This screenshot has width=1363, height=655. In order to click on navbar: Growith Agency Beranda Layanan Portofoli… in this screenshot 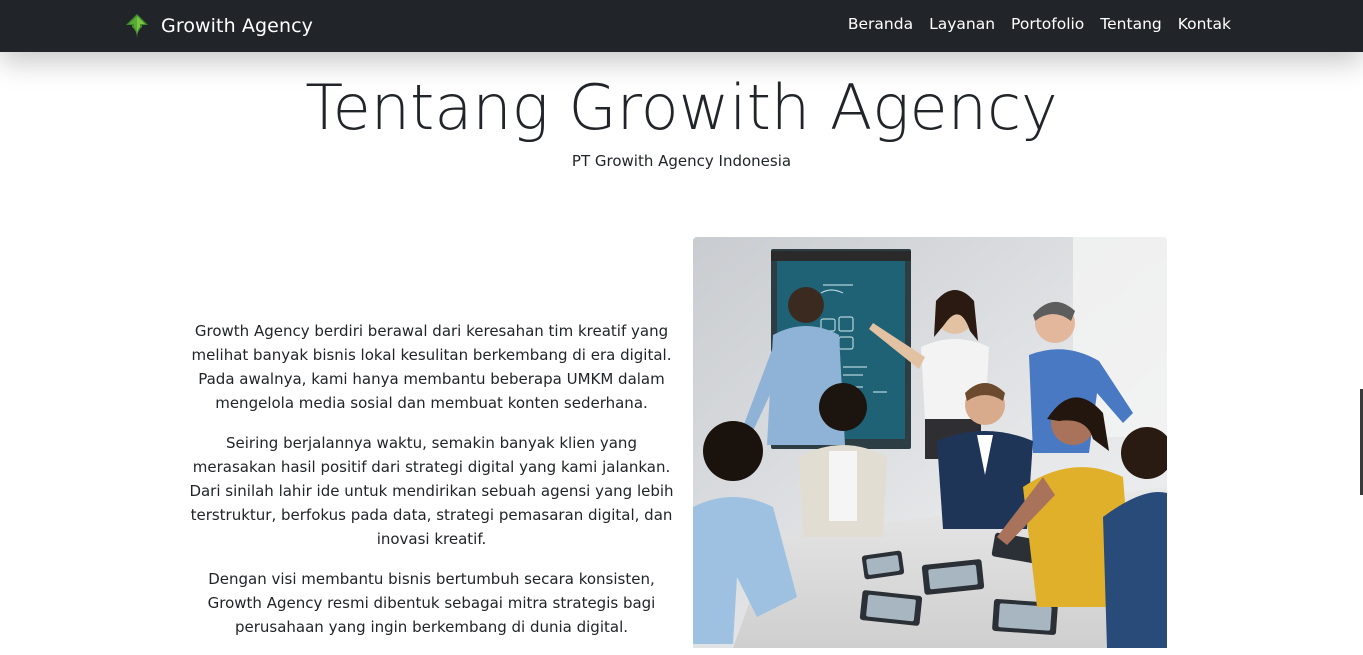, I will do `click(681, 26)`.